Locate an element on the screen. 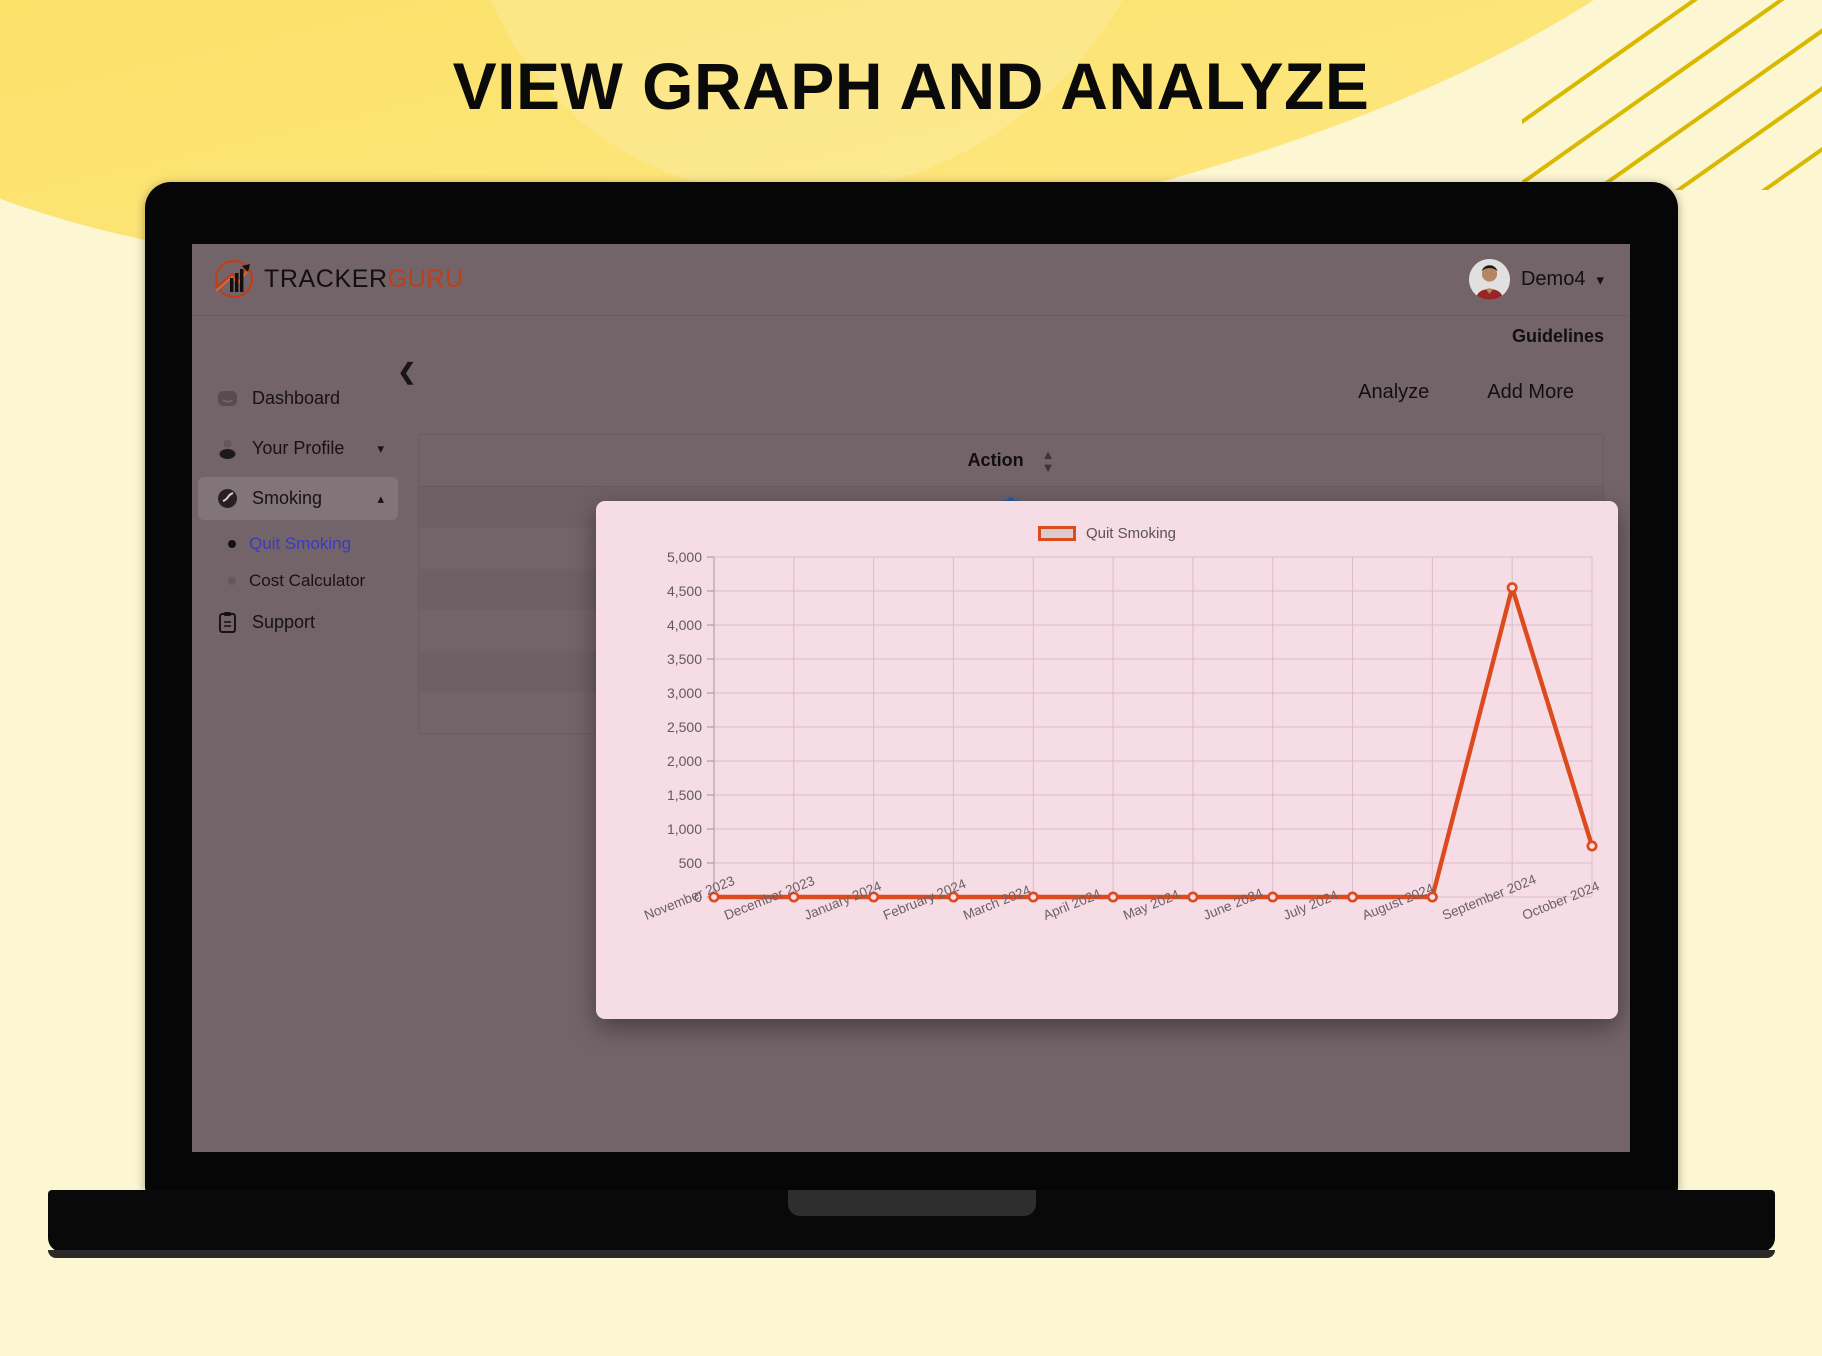 The height and width of the screenshot is (1356, 1822). y-axis-tick-label: 4,500 is located at coordinates (684, 591).